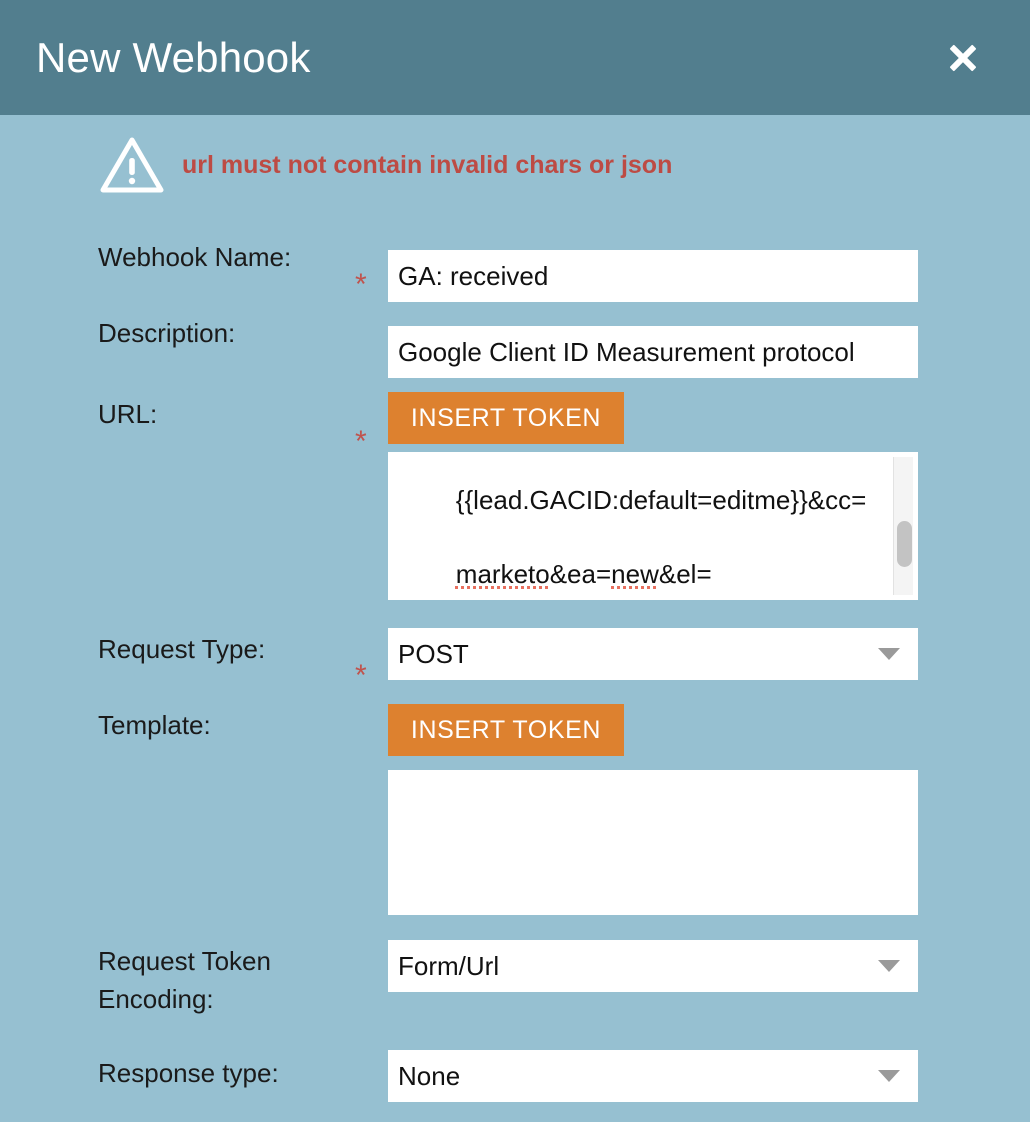  I want to click on field-row-request-token-encoding: Request Token Encoding: Form/Url, so click(515, 977).